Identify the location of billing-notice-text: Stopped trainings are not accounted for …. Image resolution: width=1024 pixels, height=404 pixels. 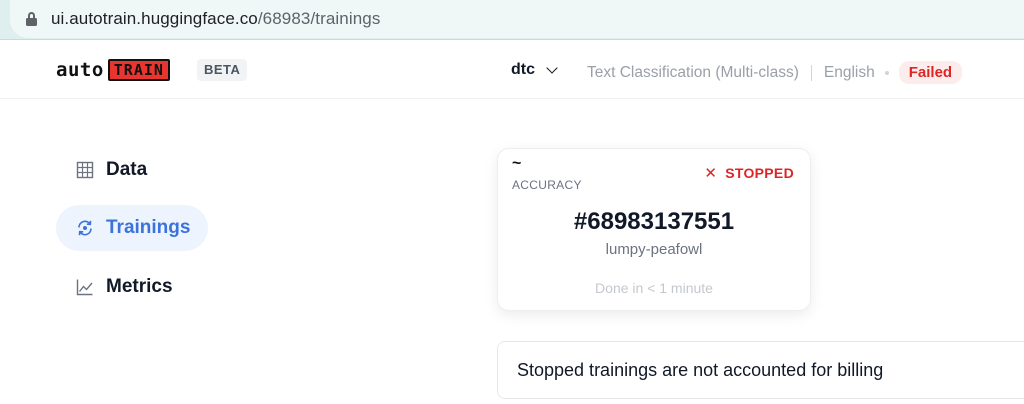
(700, 369).